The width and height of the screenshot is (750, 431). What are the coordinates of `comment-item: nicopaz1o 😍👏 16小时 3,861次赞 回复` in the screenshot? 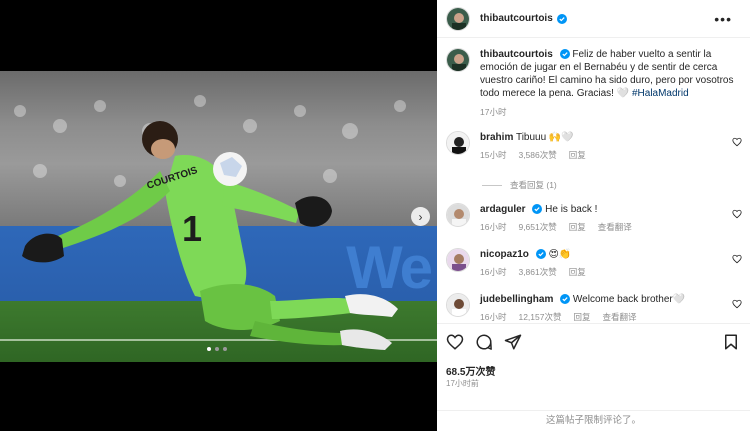 It's located at (596, 263).